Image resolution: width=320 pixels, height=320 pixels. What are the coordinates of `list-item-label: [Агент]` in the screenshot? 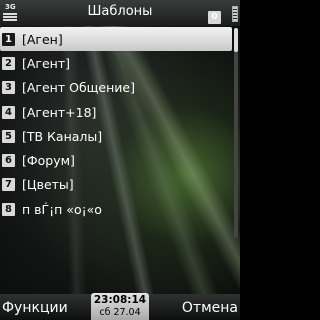 It's located at (46, 63).